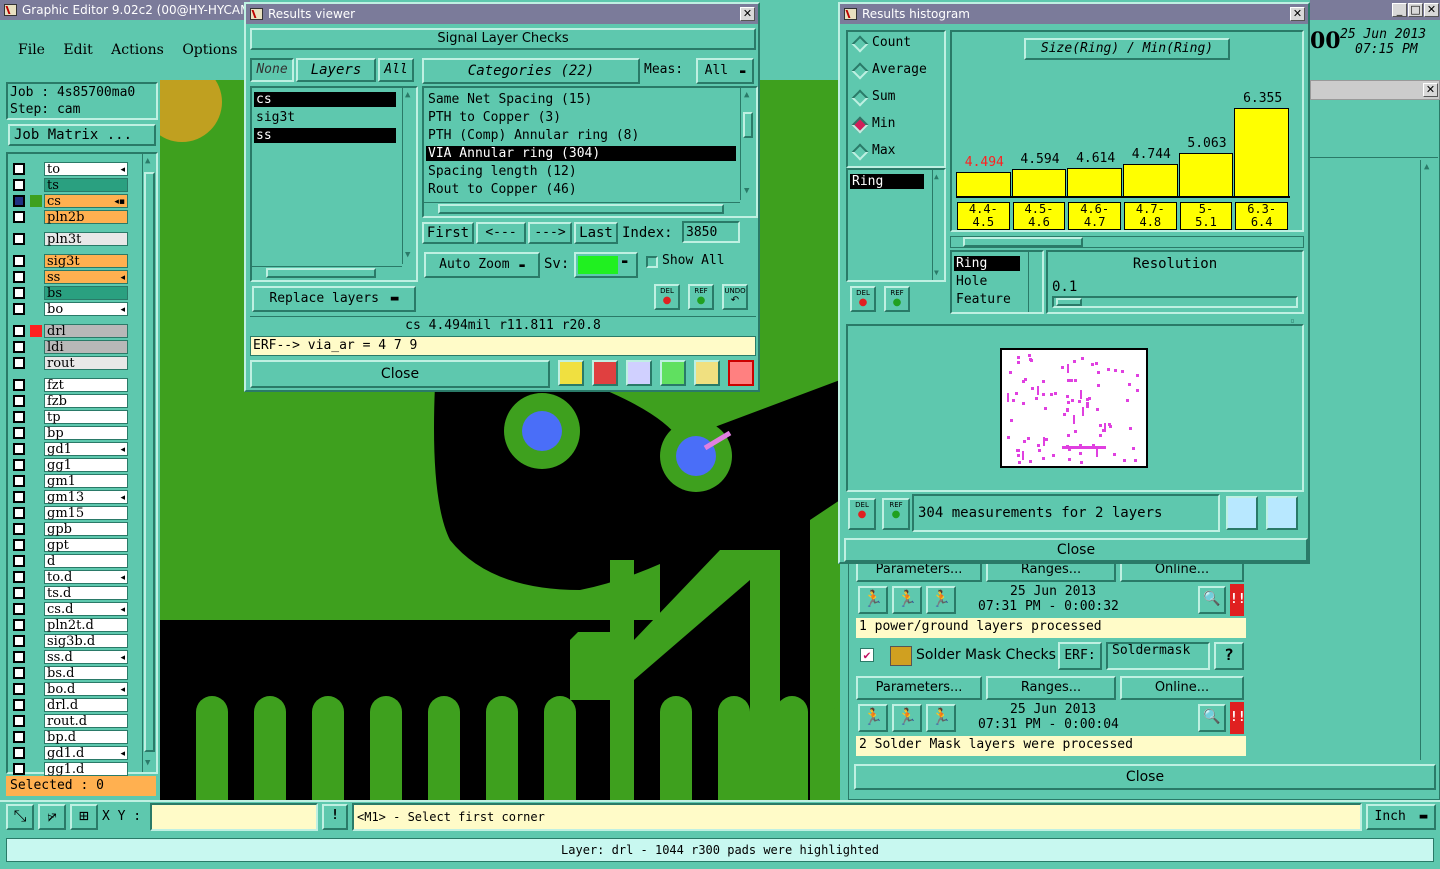  Describe the element at coordinates (938, 225) in the screenshot. I see `field-list-scrollbar: ▲ ▼` at that location.